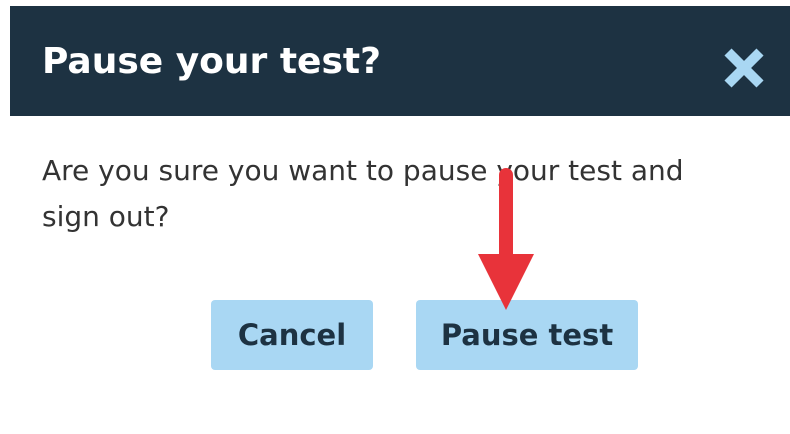  I want to click on dialog-title: Pause your test?, so click(211, 61).